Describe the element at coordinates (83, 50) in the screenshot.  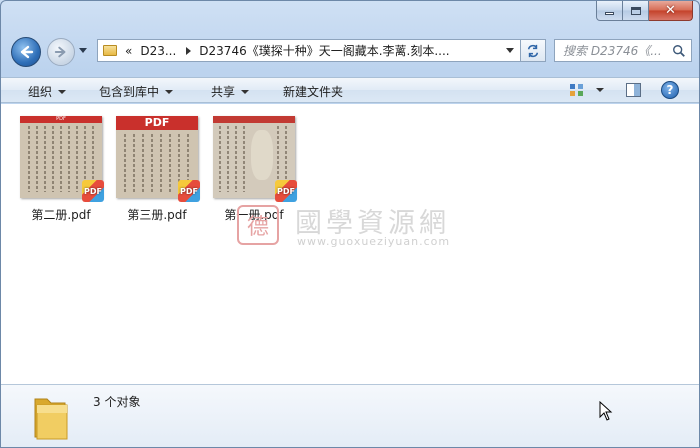
I see `recent-pages-dropdown` at that location.